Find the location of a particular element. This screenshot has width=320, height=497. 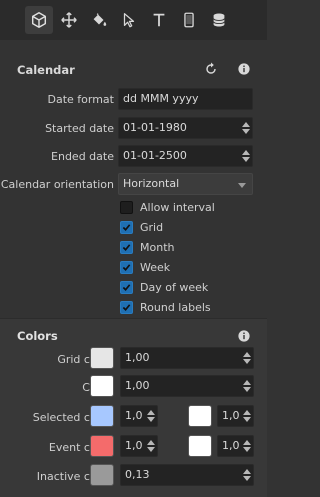

event-opacity2-field: 1,0 is located at coordinates (235, 446).